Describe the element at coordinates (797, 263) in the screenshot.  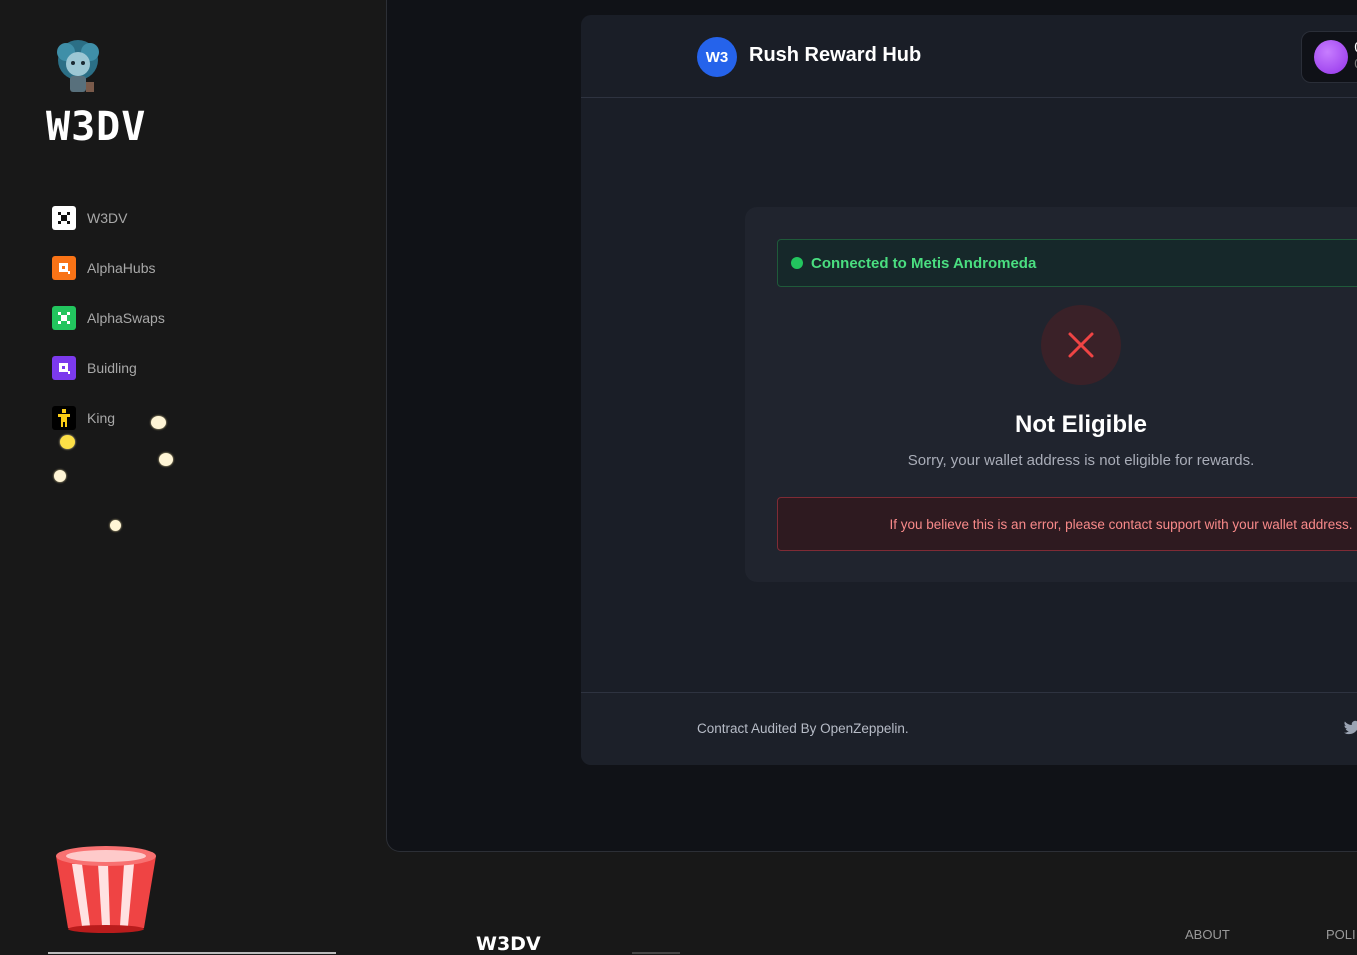
I see `connected-status-dot-icon` at that location.